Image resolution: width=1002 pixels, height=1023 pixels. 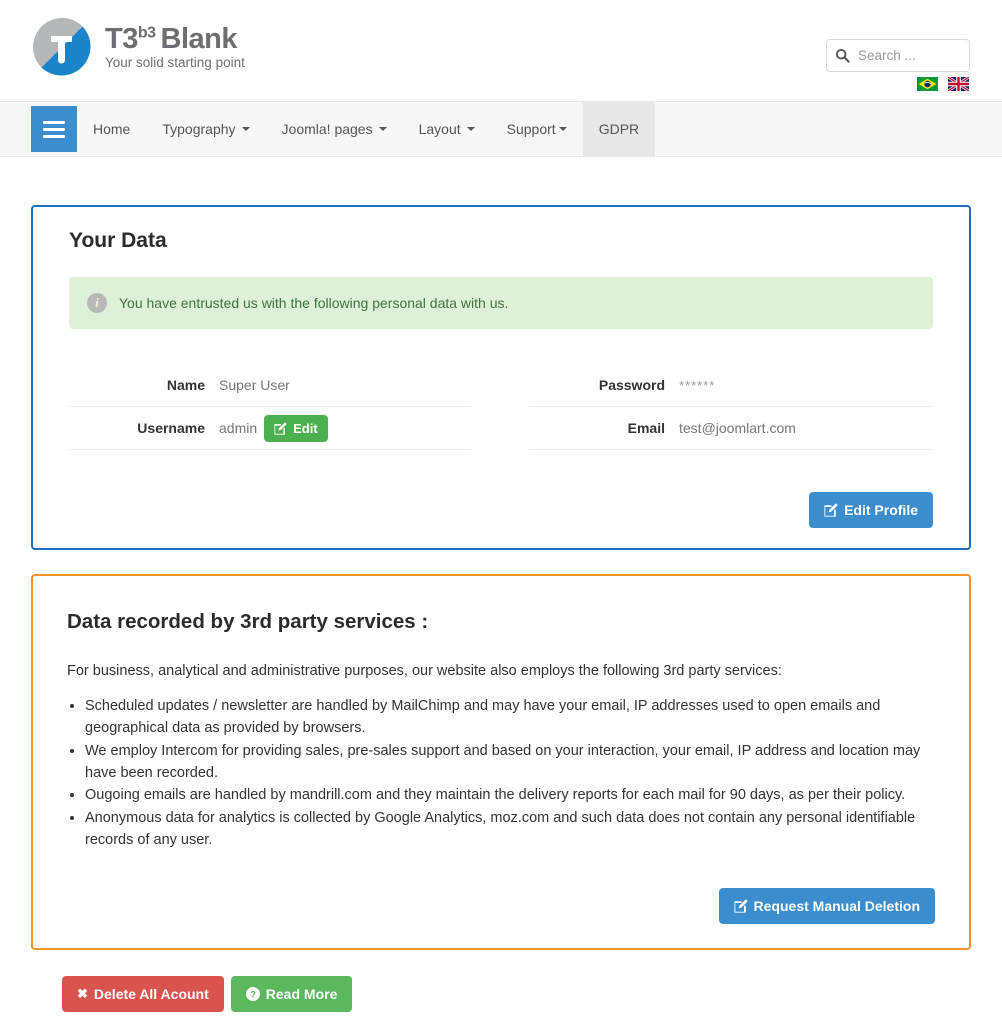 I want to click on nav-item-label: Home, so click(x=112, y=129).